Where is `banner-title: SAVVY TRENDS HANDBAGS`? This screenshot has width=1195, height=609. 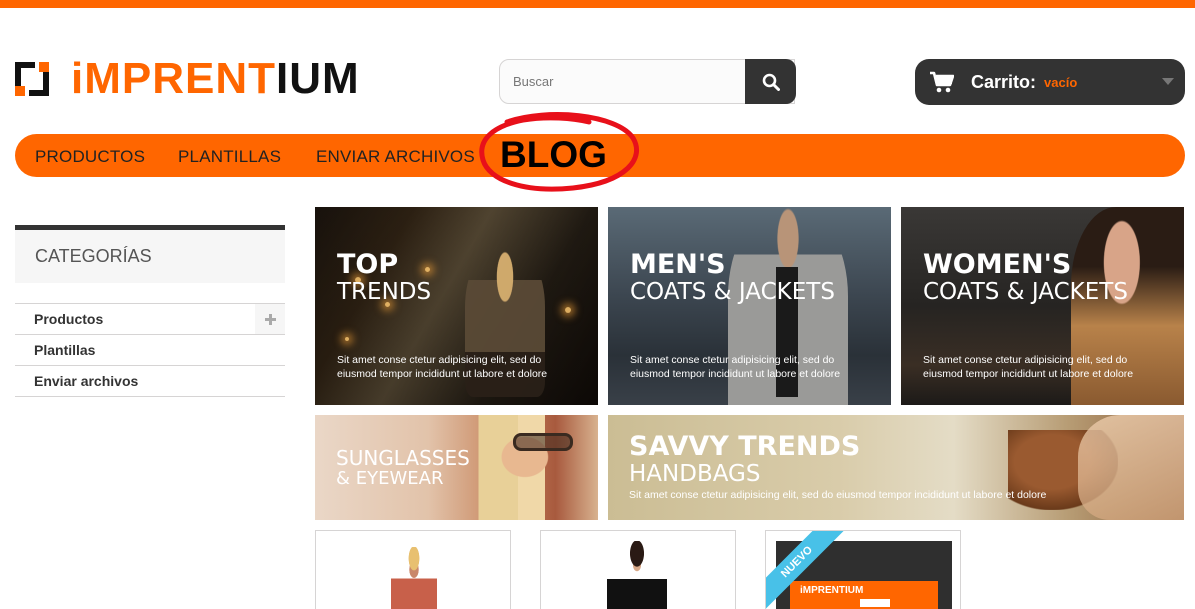 banner-title: SAVVY TRENDS HANDBAGS is located at coordinates (744, 460).